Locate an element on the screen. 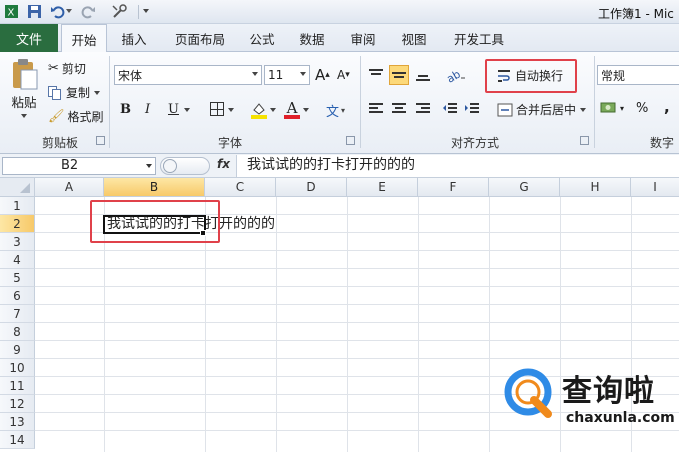  paste-dropdown-icon is located at coordinates (24, 116).